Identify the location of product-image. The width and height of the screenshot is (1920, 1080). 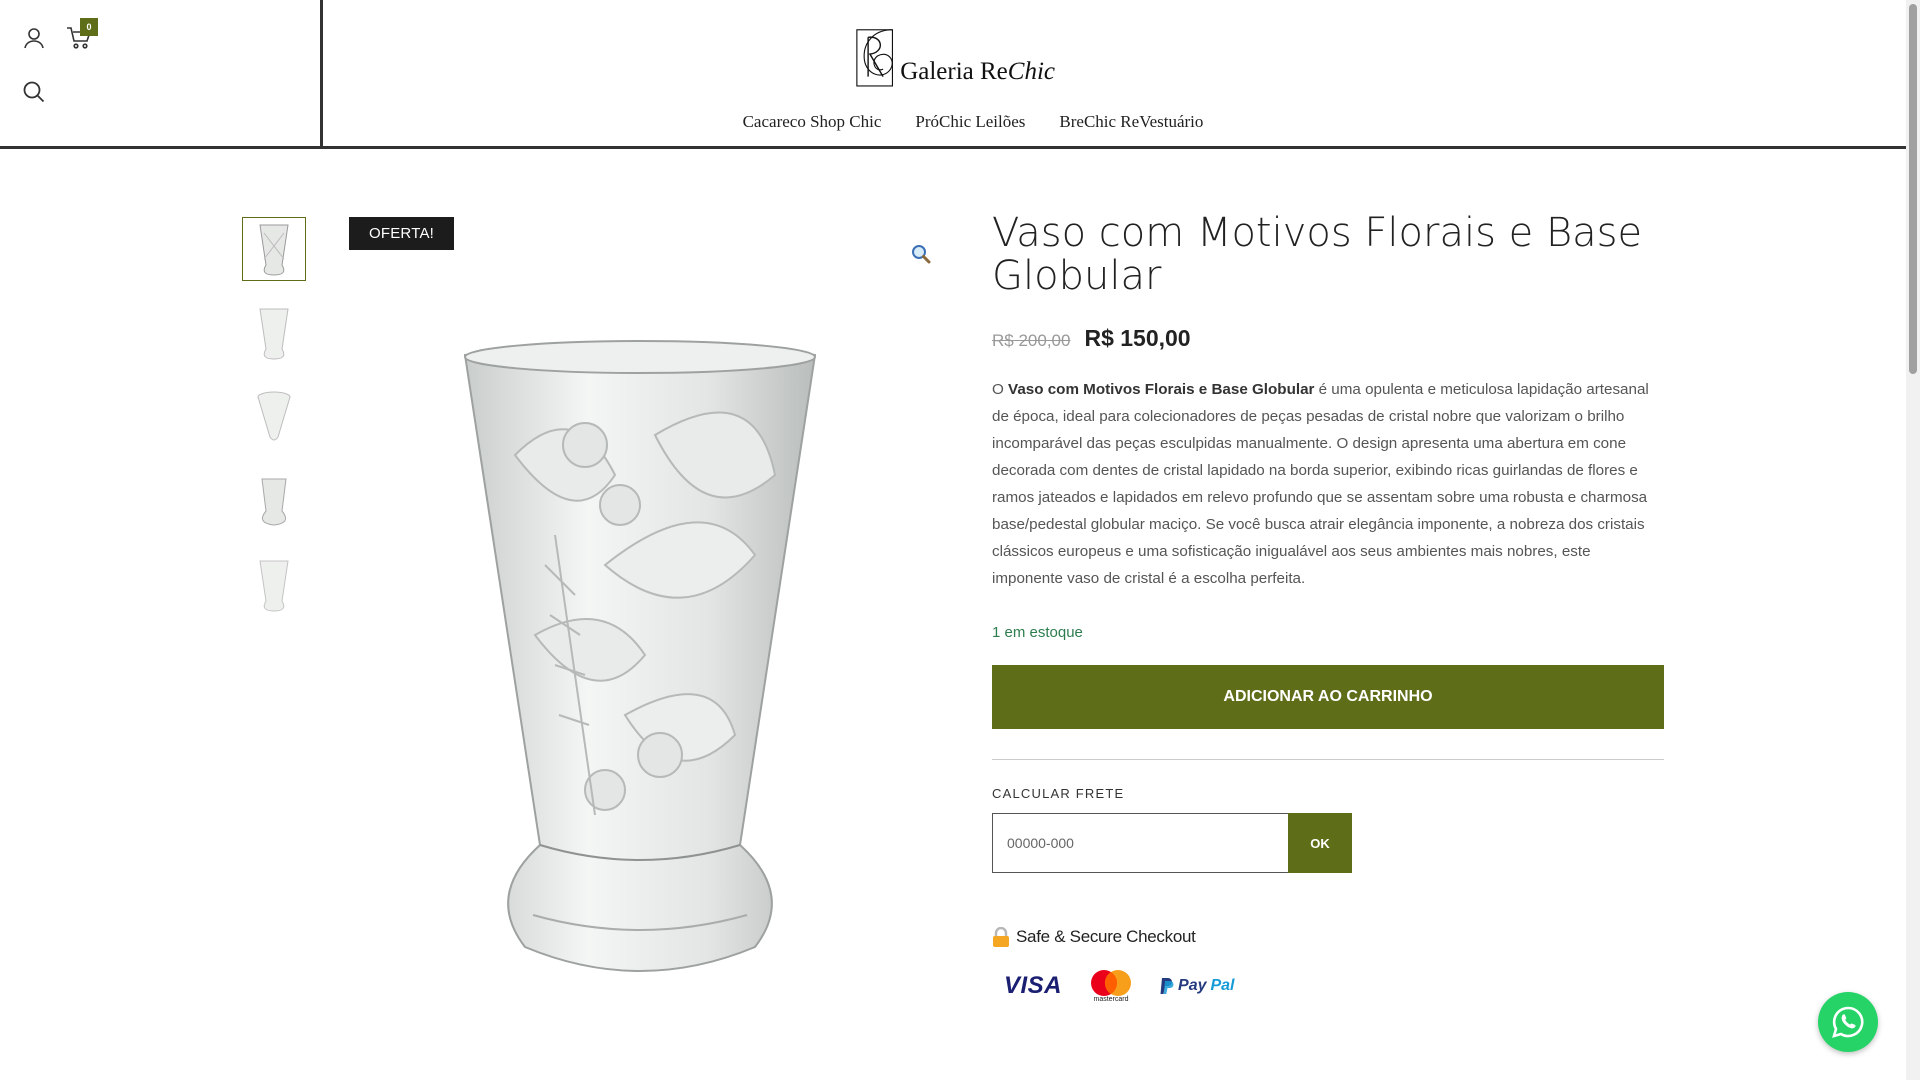
(640, 655).